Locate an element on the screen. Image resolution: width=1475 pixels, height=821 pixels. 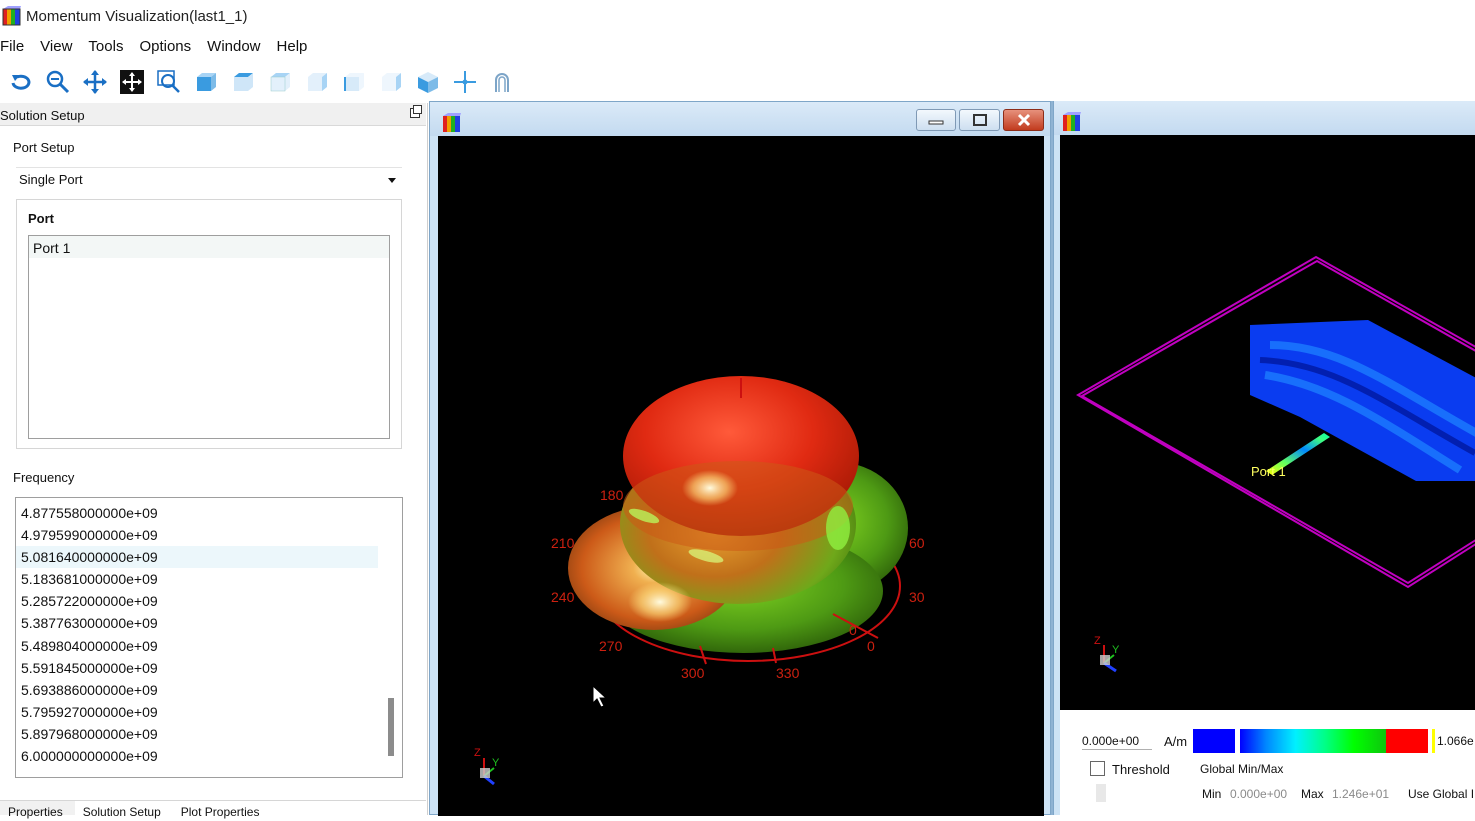
frequency-item: 4.979599000000e+09 is located at coordinates (197, 535).